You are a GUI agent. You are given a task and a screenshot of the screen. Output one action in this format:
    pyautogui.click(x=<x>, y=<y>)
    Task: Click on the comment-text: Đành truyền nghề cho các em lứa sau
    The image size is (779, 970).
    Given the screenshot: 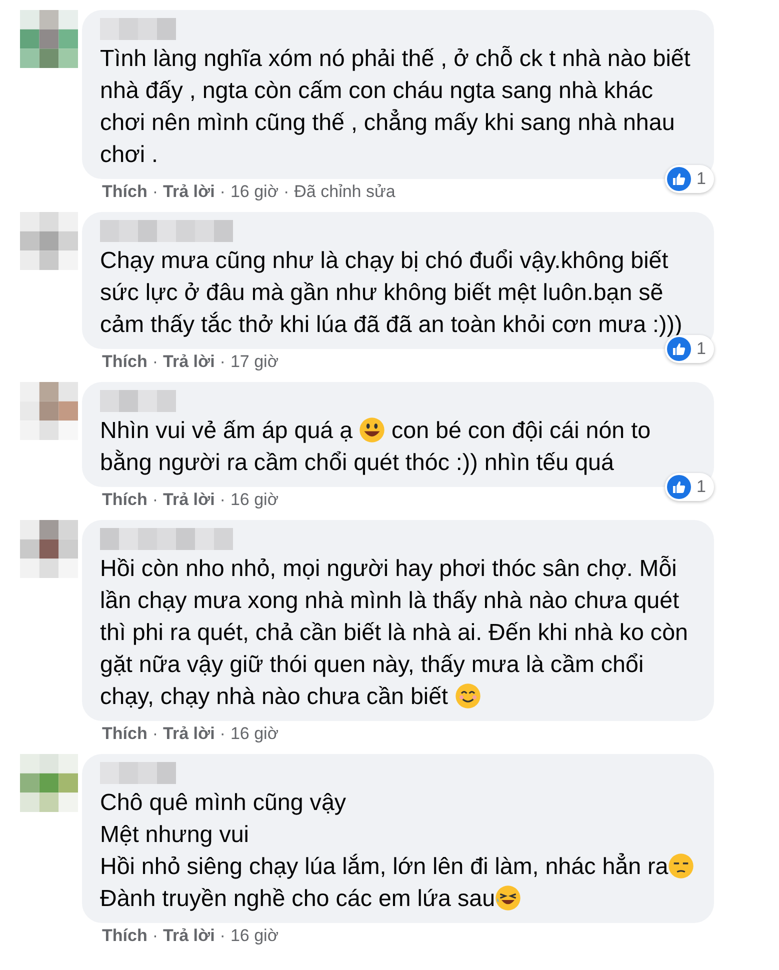 What is the action you would take?
    pyautogui.click(x=298, y=898)
    